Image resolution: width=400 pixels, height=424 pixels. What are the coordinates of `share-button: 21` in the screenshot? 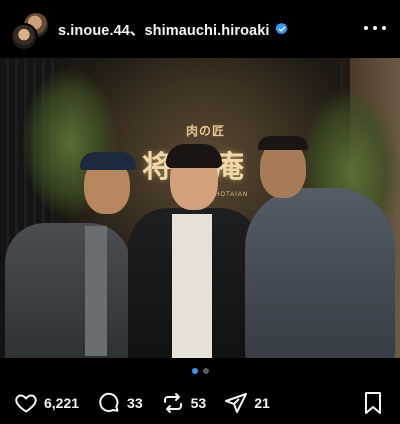 It's located at (247, 403).